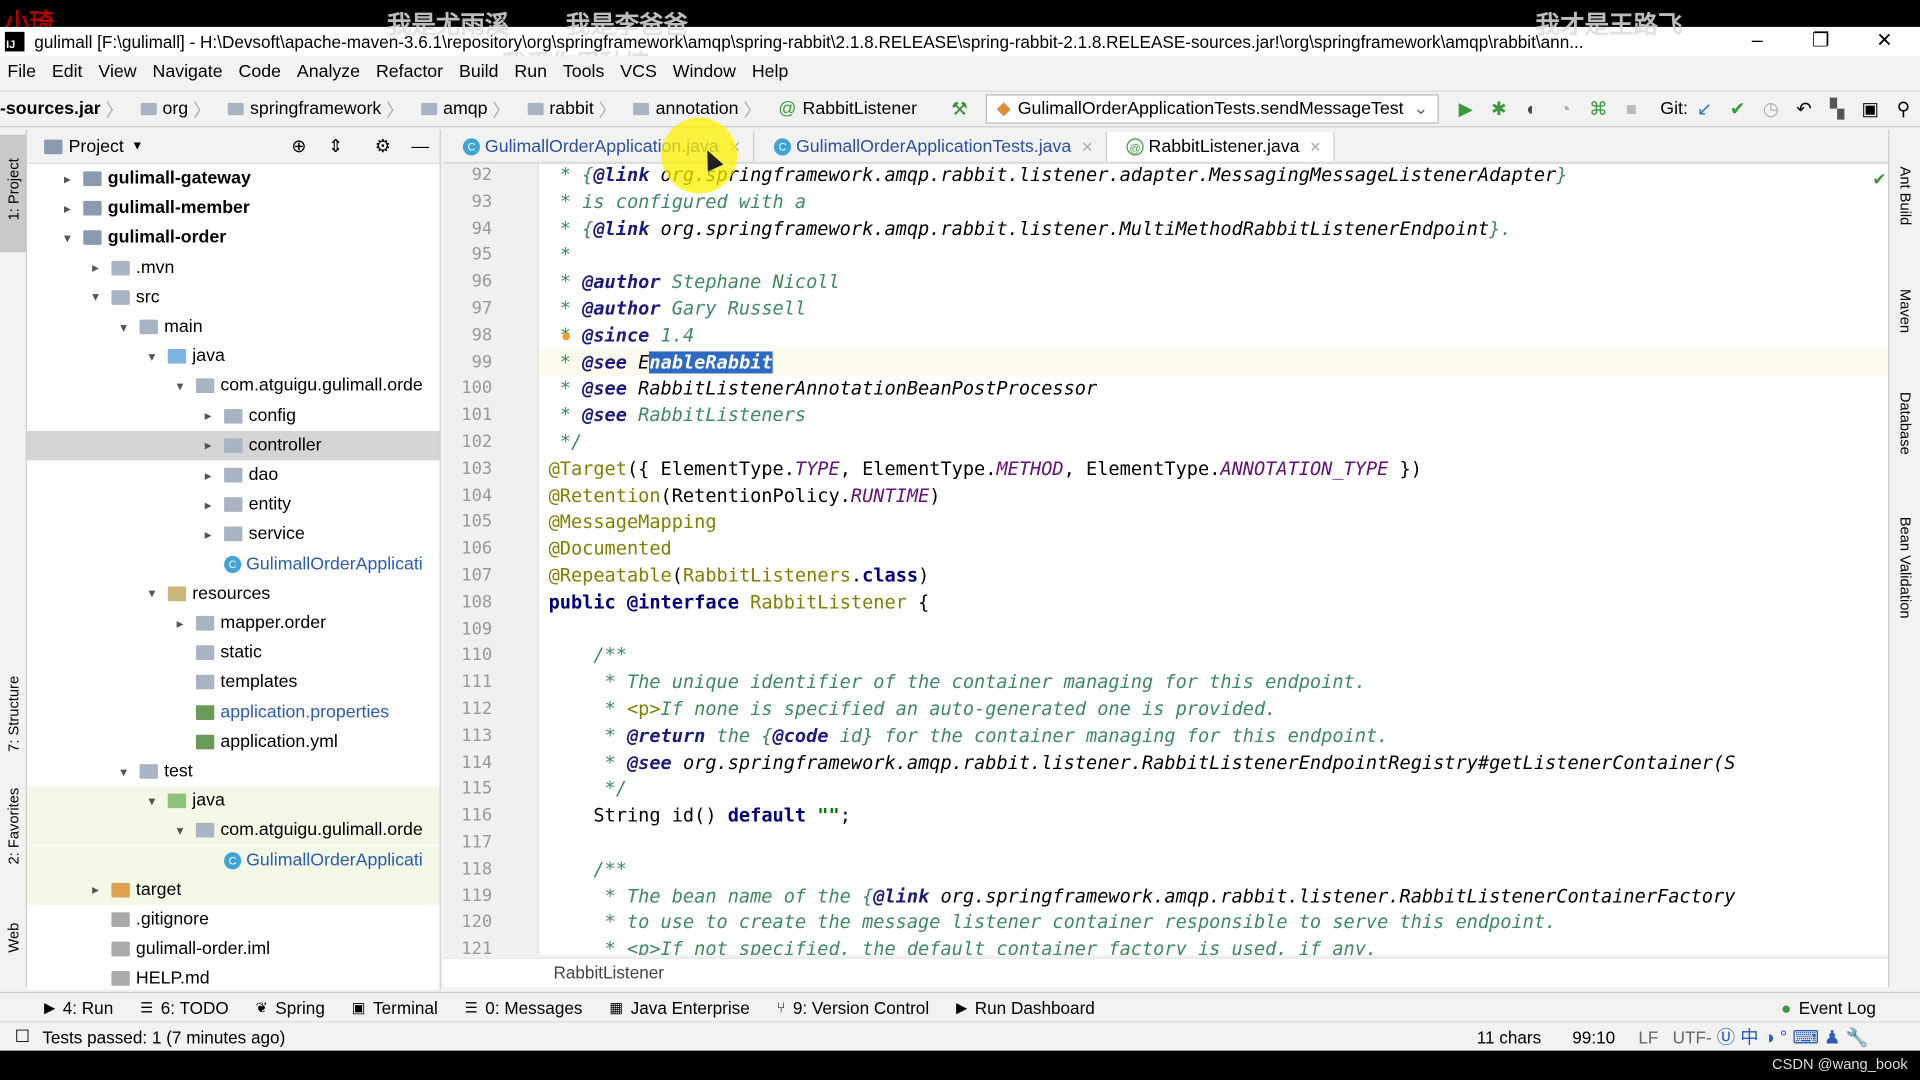 Image resolution: width=1920 pixels, height=1080 pixels. What do you see at coordinates (530, 72) in the screenshot?
I see `menu-run: Run` at bounding box center [530, 72].